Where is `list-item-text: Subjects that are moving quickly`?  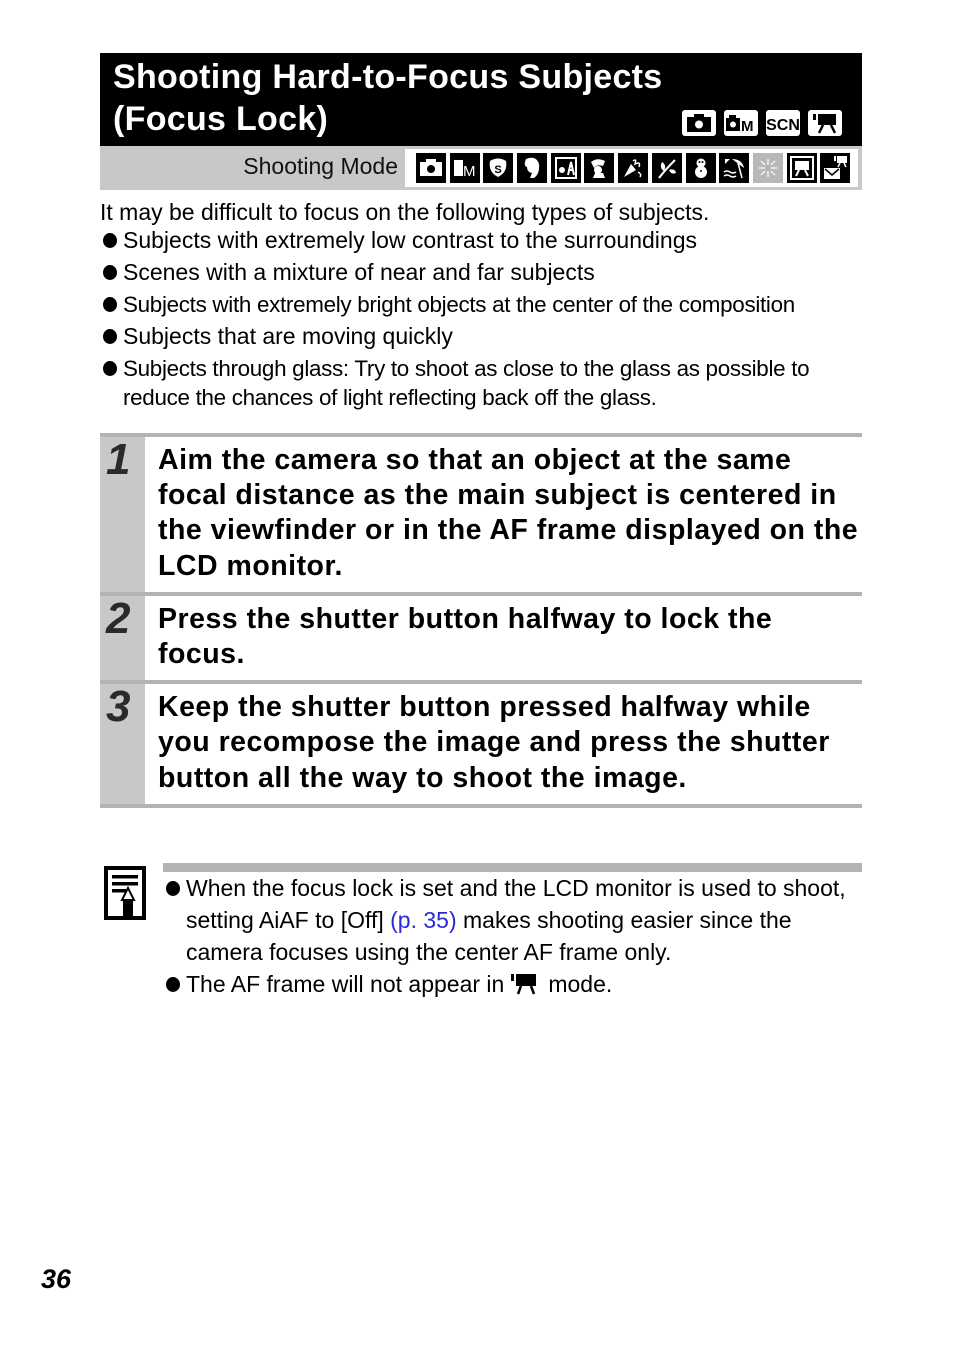 list-item-text: Subjects that are moving quickly is located at coordinates (288, 336).